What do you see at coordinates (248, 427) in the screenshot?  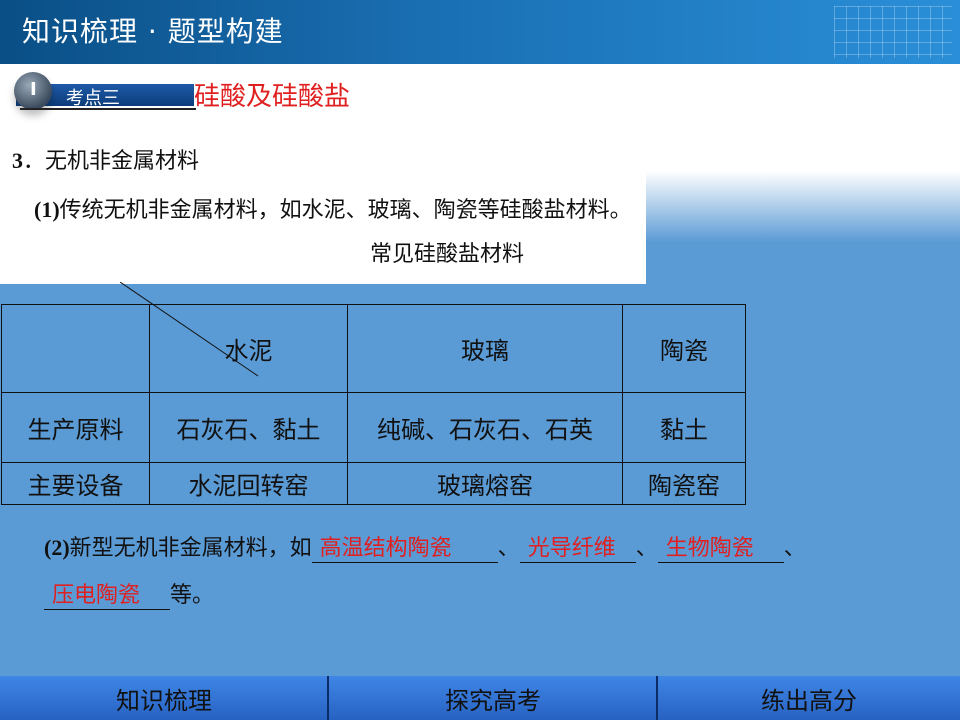 I see `table-cell: 石灰石、黏土` at bounding box center [248, 427].